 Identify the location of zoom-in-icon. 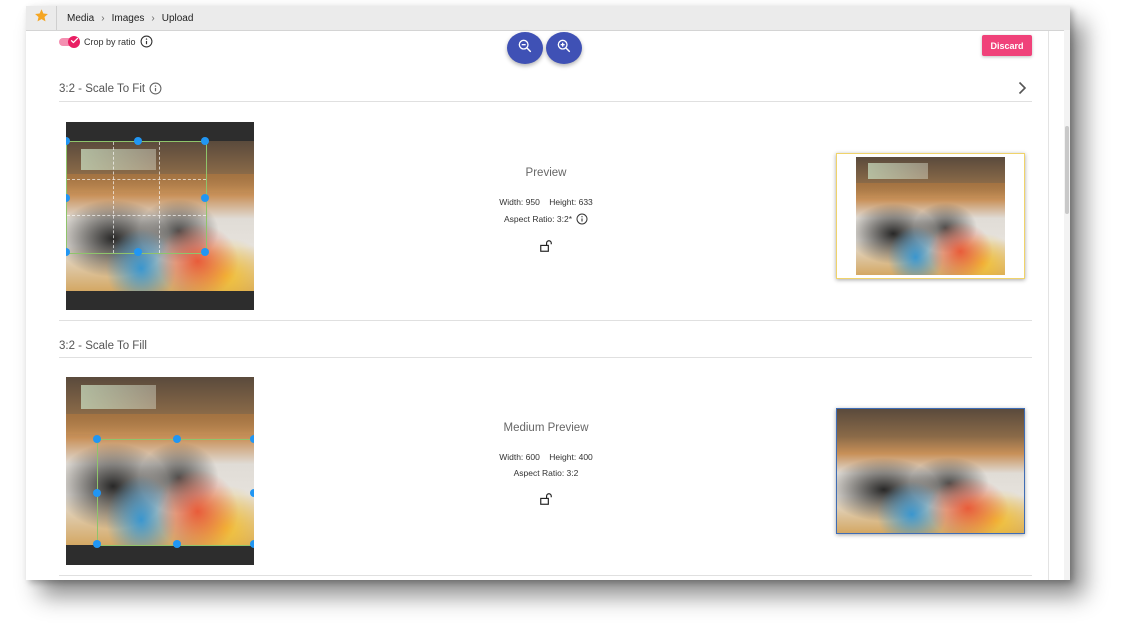
(564, 48).